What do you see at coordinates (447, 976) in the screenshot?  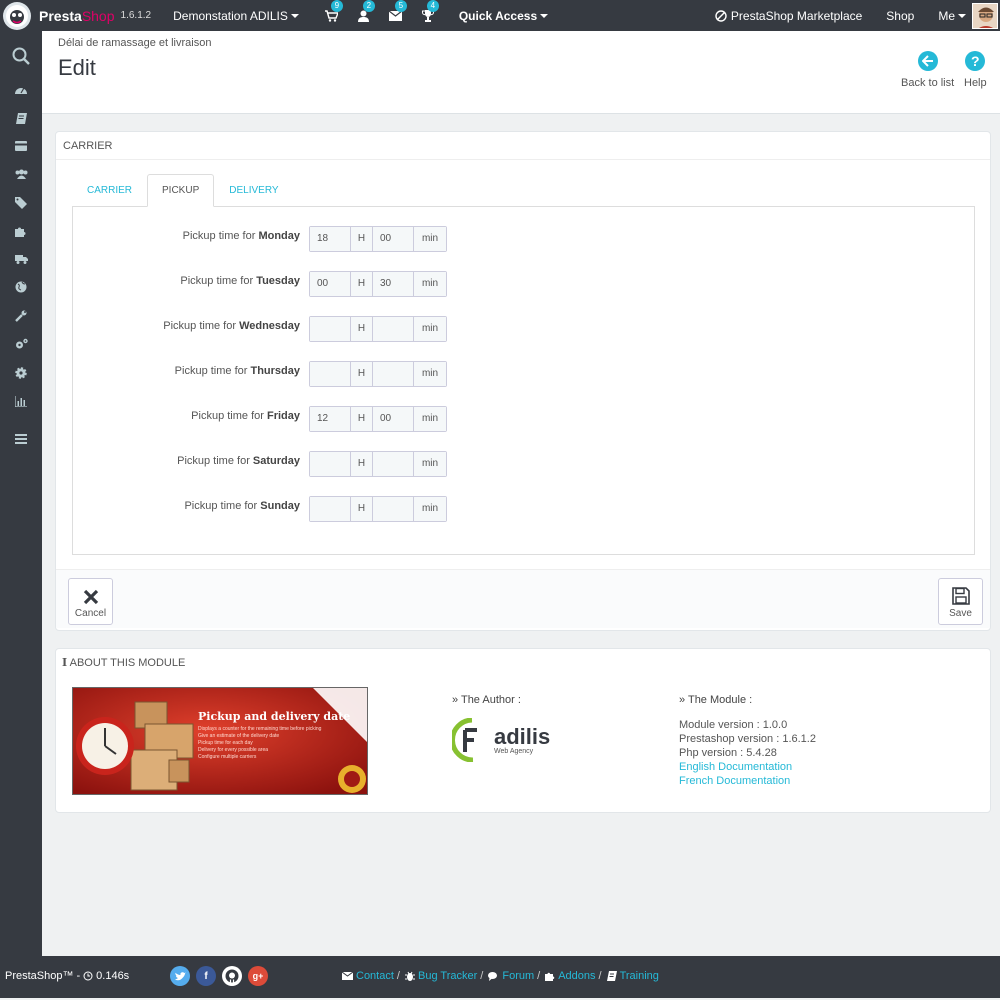 I see `bug-tracker-link: Bug Tracker` at bounding box center [447, 976].